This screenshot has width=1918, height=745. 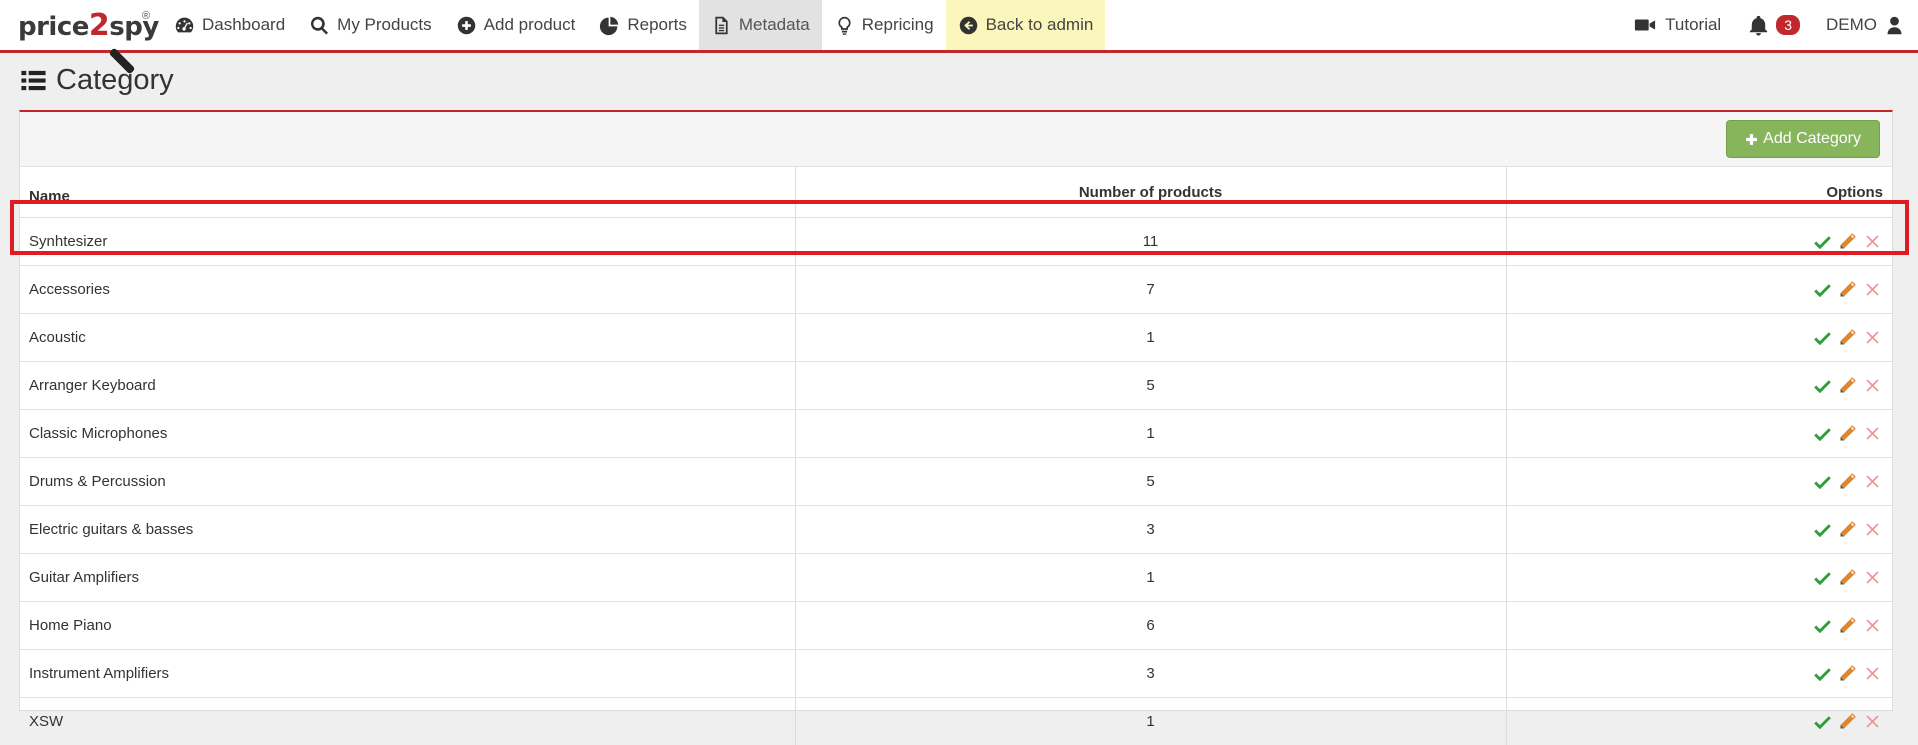 I want to click on pie-chart-icon, so click(x=609, y=25).